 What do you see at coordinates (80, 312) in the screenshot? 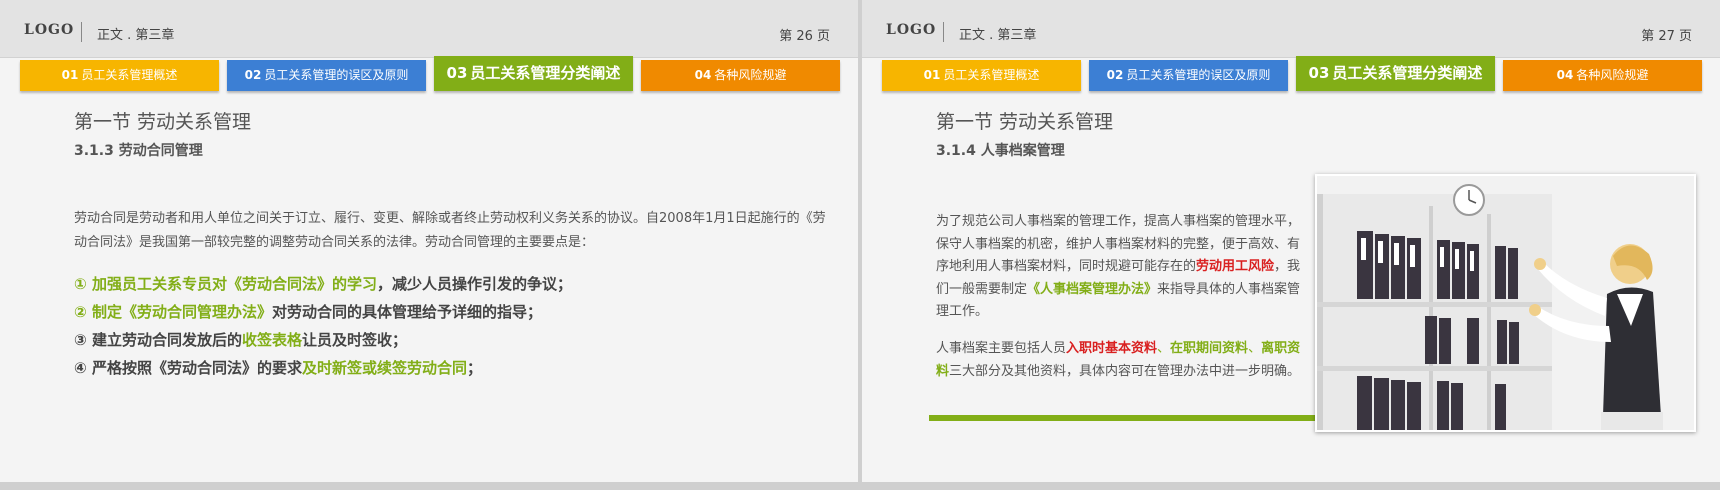
I see `item-marker: ②` at bounding box center [80, 312].